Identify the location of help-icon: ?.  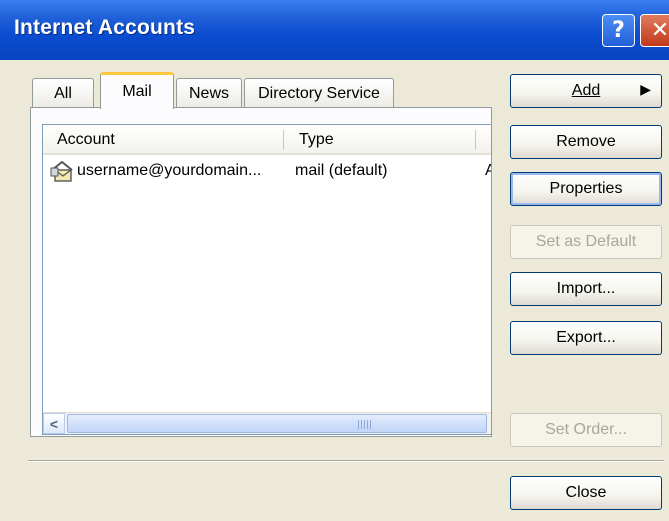
(618, 30).